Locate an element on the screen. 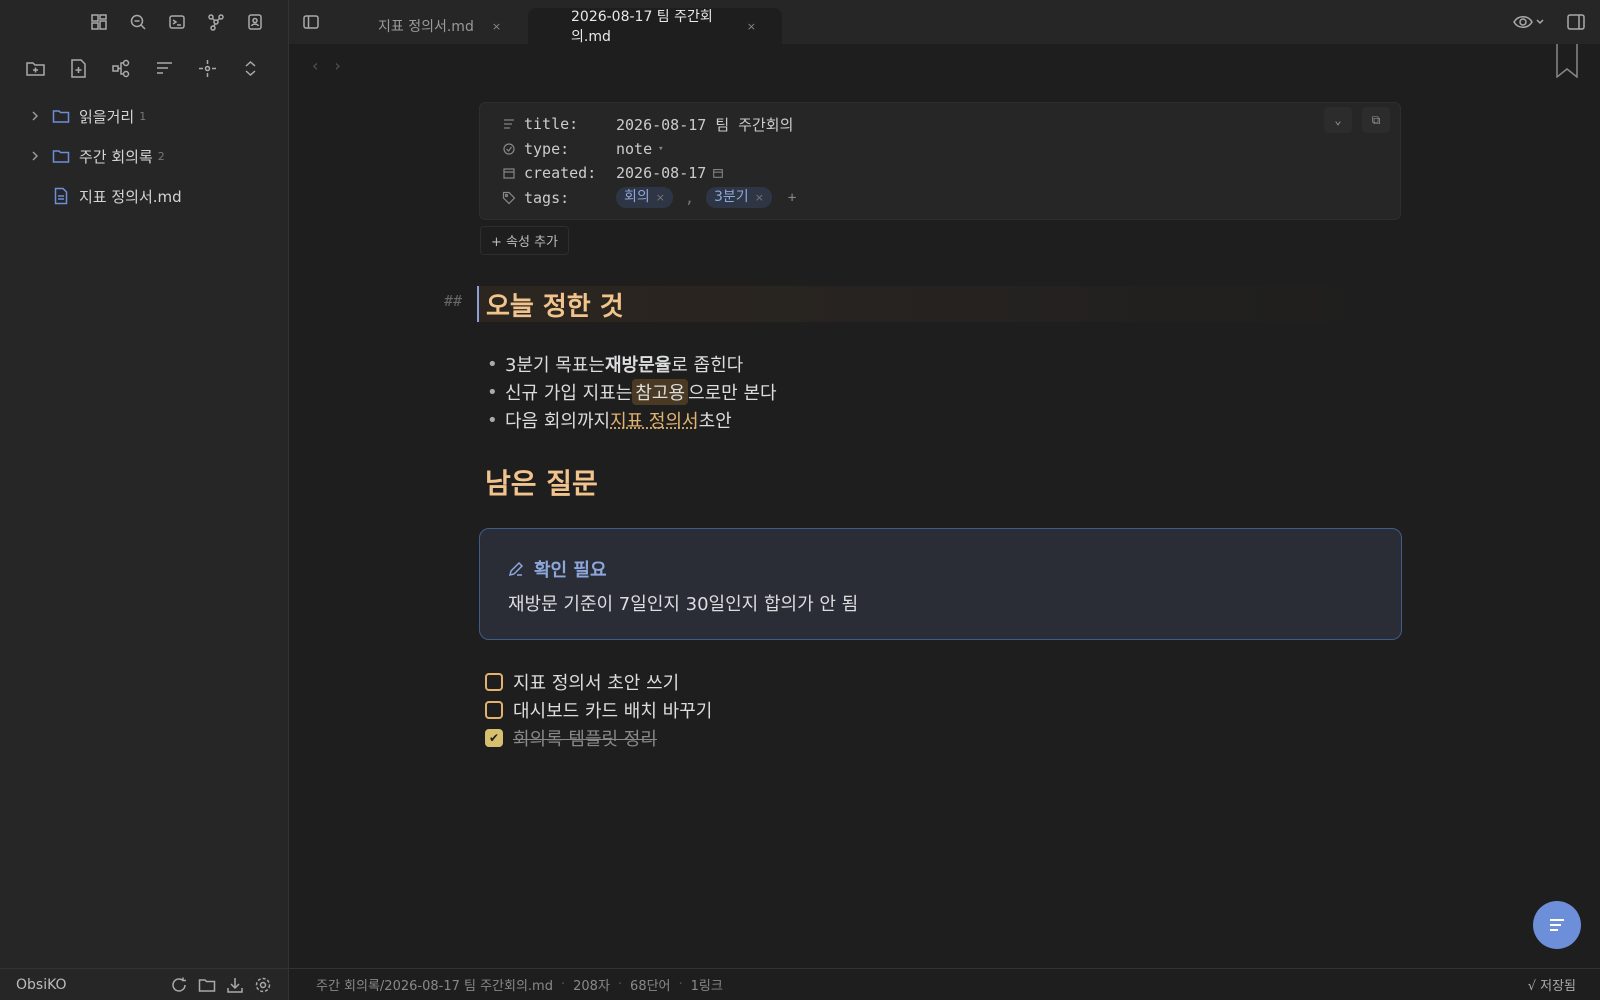  vault-name: ObsiKO is located at coordinates (93, 985).